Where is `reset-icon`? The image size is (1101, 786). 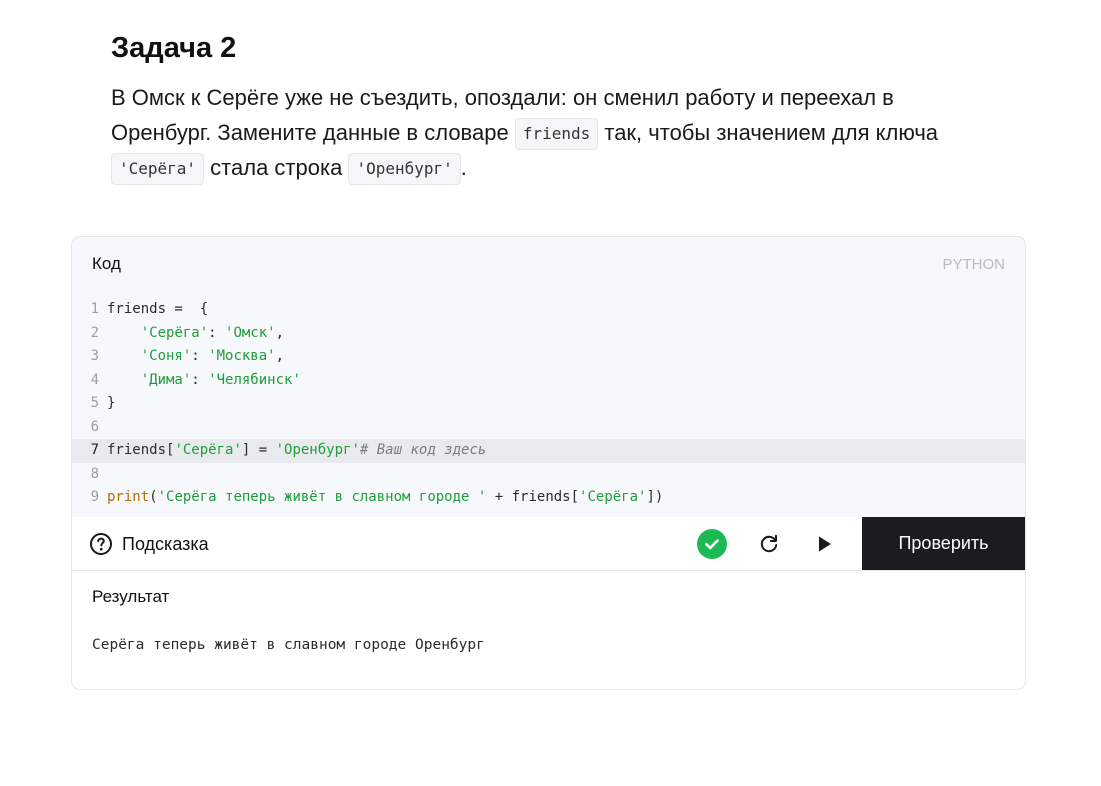 reset-icon is located at coordinates (769, 543).